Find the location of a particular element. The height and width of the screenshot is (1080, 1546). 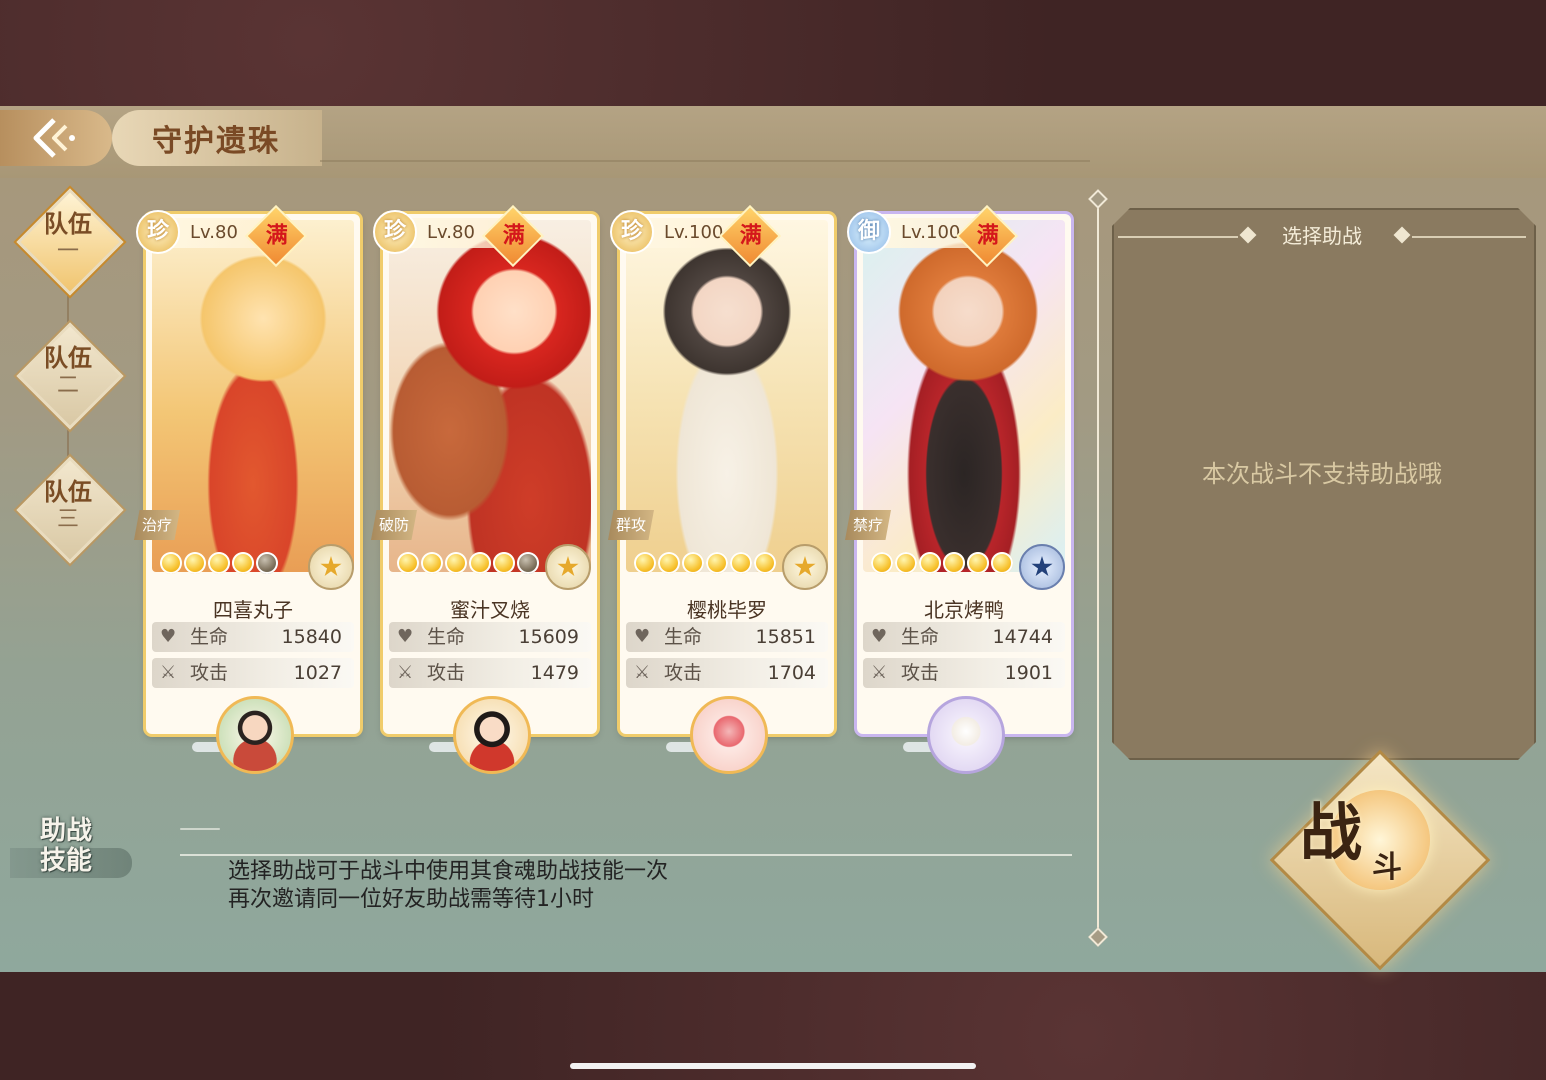

character-card: 珍 Lv.100 满 群攻 樱桃毕罗 ♥ 生命 15851 ⚔ 攻击 1704 is located at coordinates (721, 489).